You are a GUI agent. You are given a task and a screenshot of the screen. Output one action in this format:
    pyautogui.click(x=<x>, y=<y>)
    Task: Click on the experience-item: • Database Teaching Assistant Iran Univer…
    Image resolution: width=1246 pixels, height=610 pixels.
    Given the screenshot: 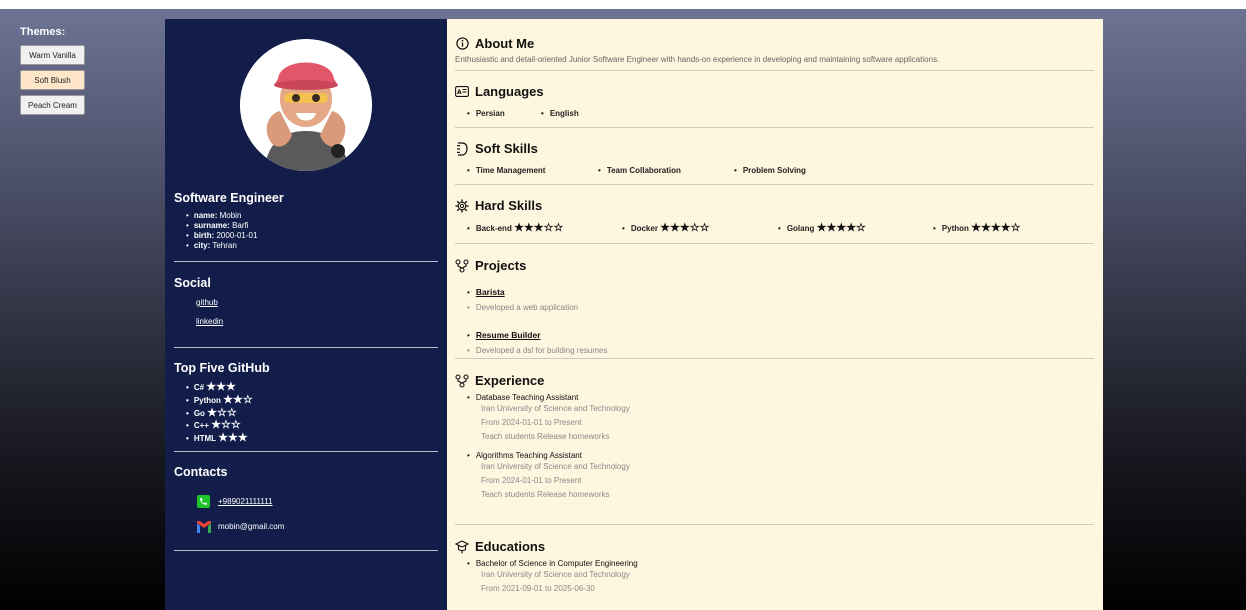 What is the action you would take?
    pyautogui.click(x=774, y=418)
    